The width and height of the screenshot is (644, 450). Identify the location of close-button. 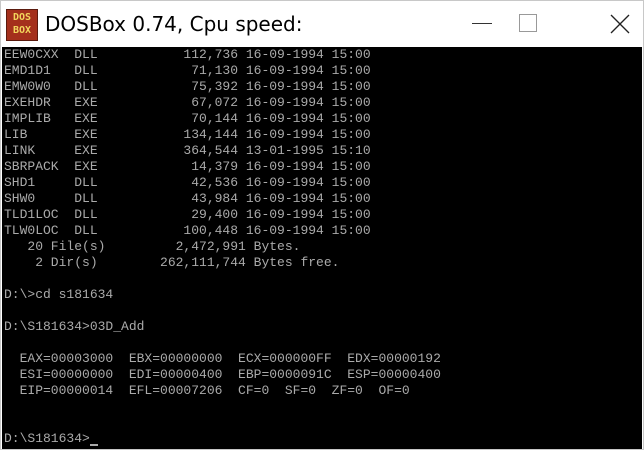
(620, 24).